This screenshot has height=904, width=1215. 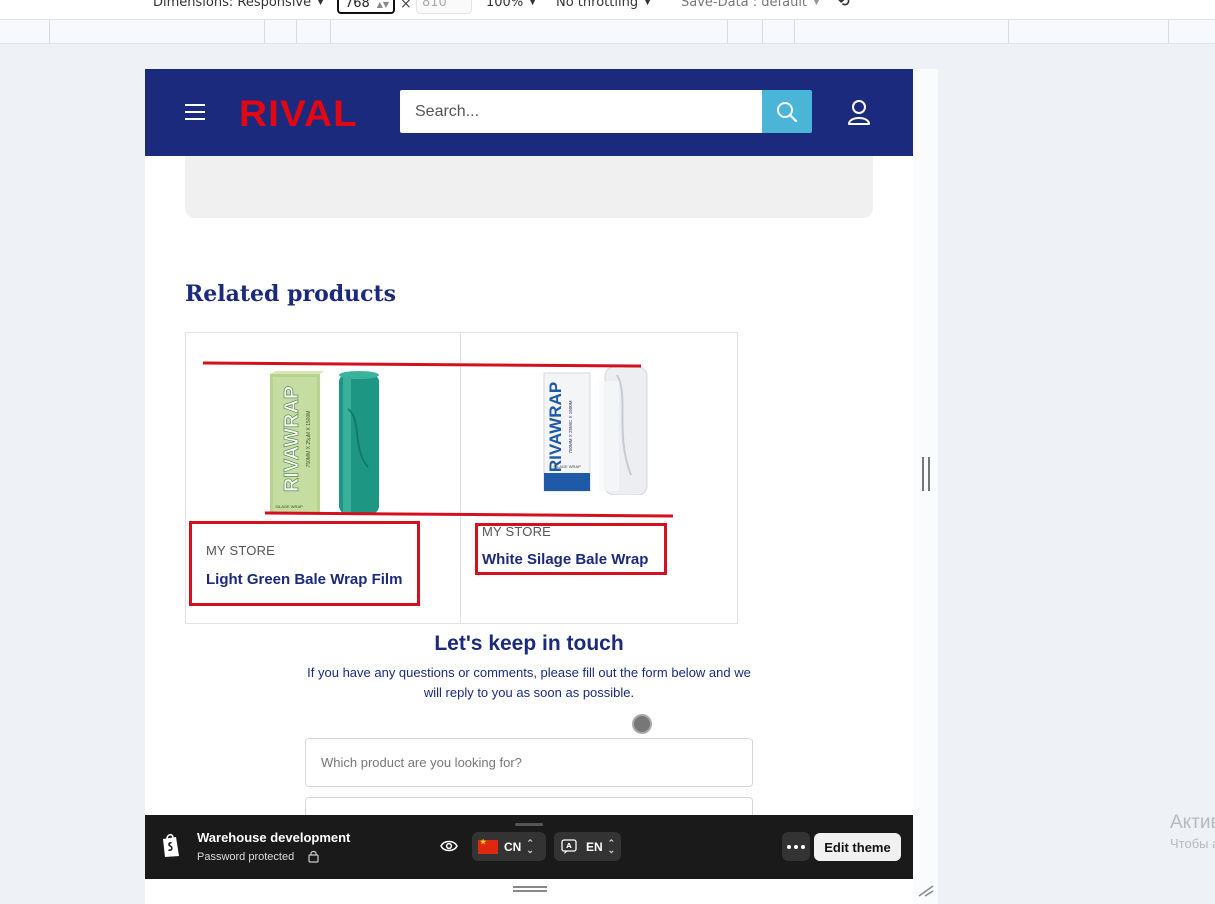 I want to click on height-placeholder: 810, so click(x=434, y=5).